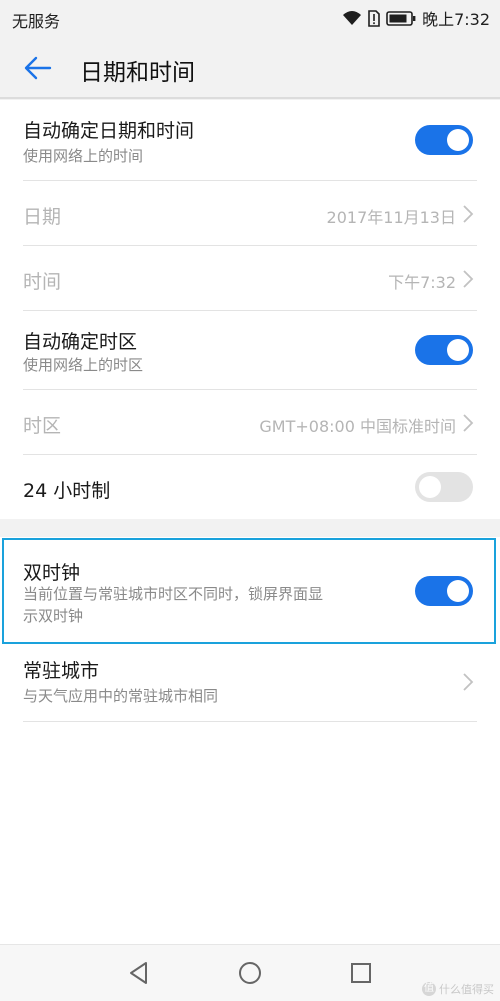 This screenshot has width=500, height=1001. I want to click on section-separator, so click(250, 528).